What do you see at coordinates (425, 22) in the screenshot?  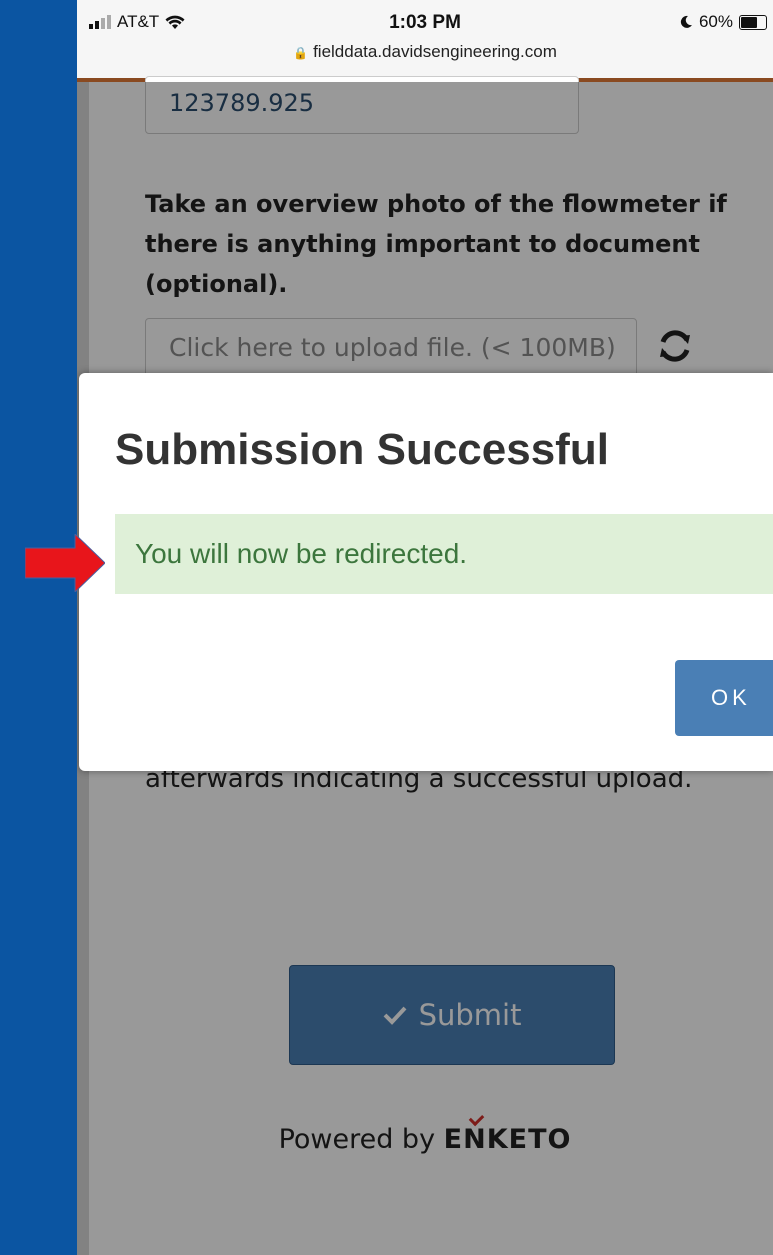 I see `status-time: 1:03 PM` at bounding box center [425, 22].